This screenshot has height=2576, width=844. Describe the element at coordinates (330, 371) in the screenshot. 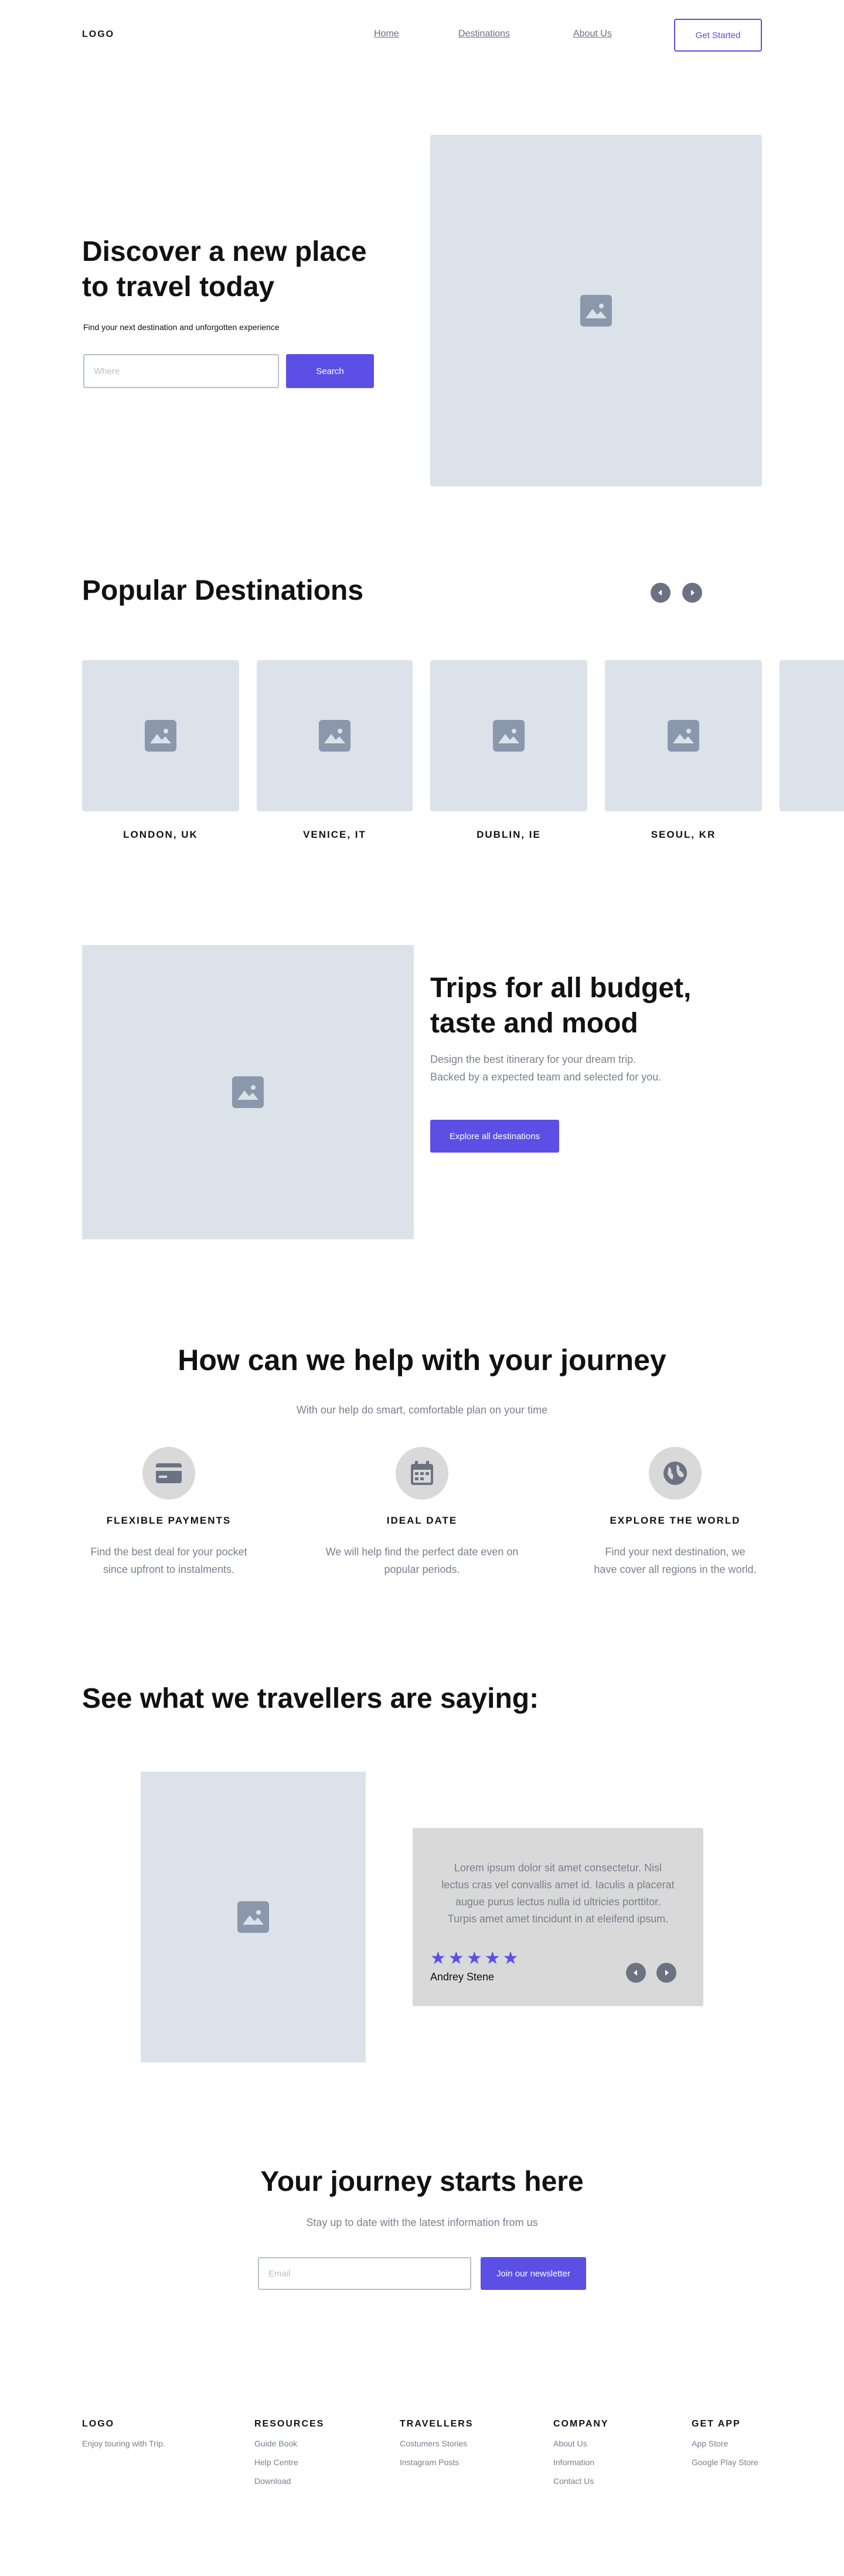

I see `search-button: Search` at that location.